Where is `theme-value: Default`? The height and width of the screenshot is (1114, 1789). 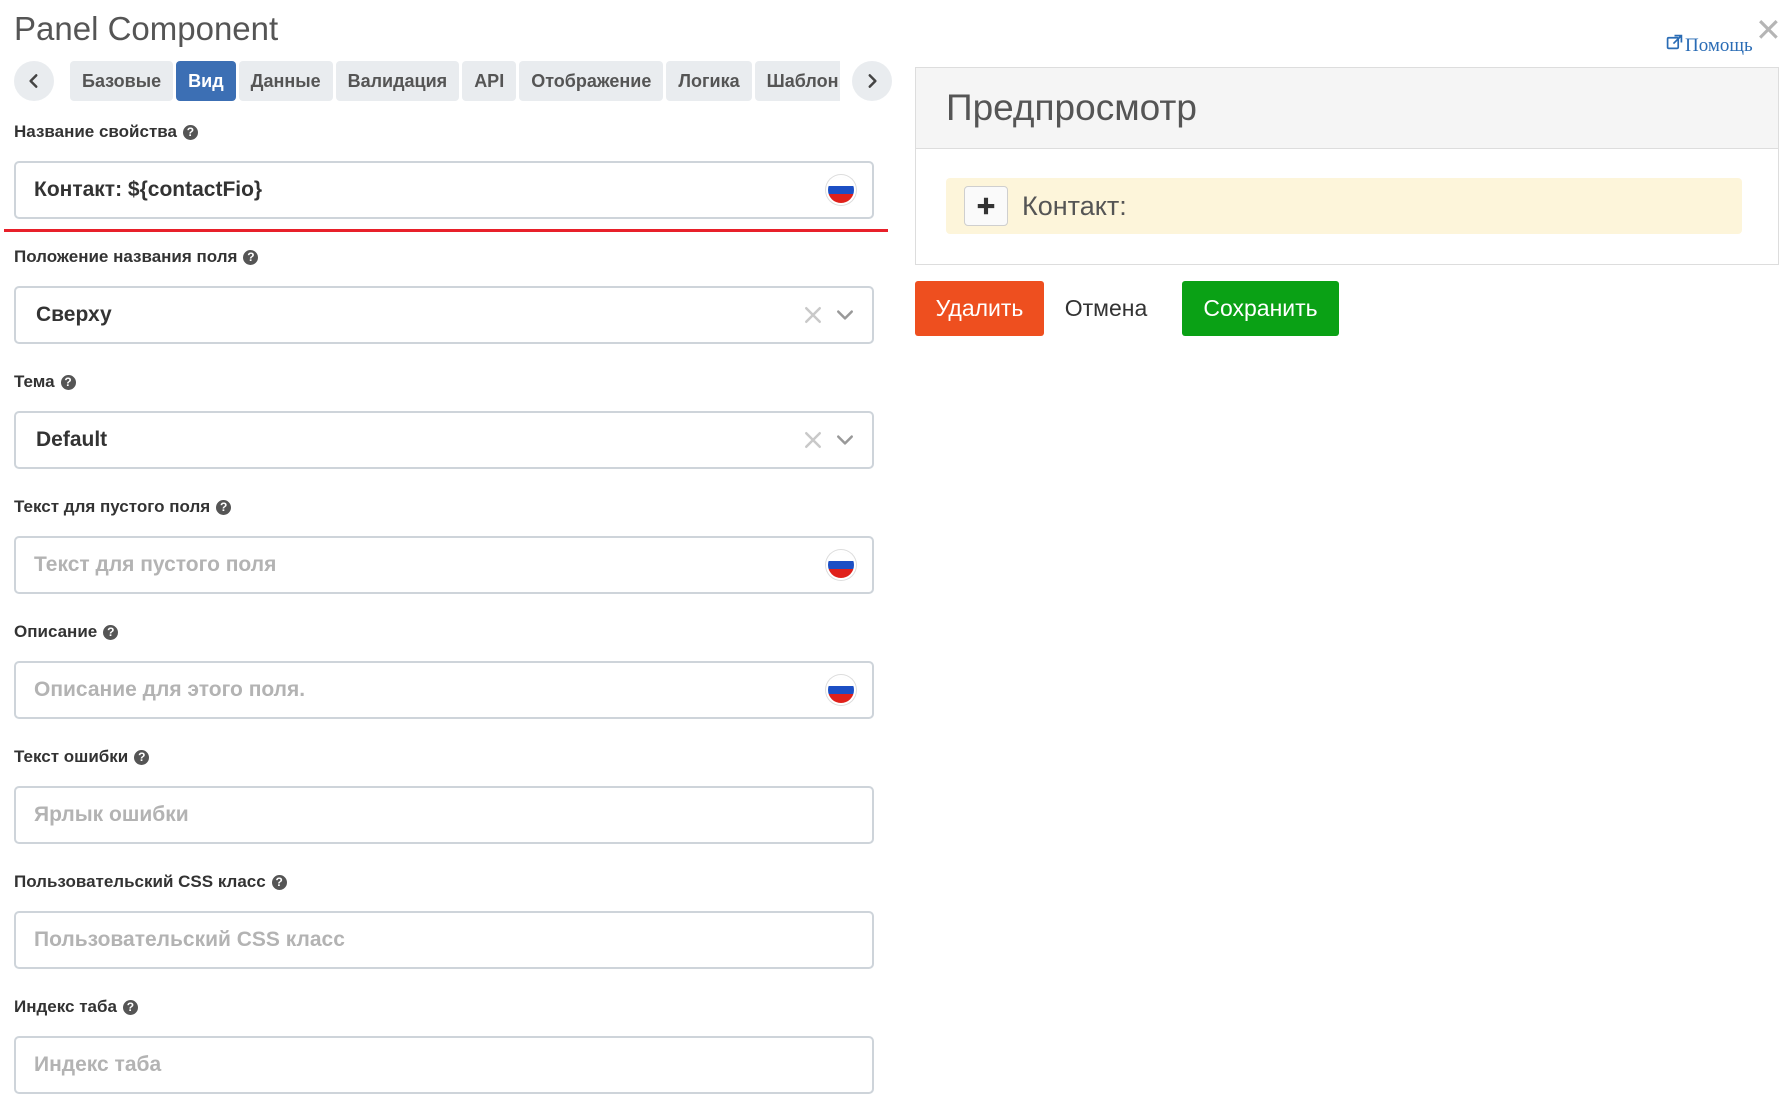 theme-value: Default is located at coordinates (72, 439).